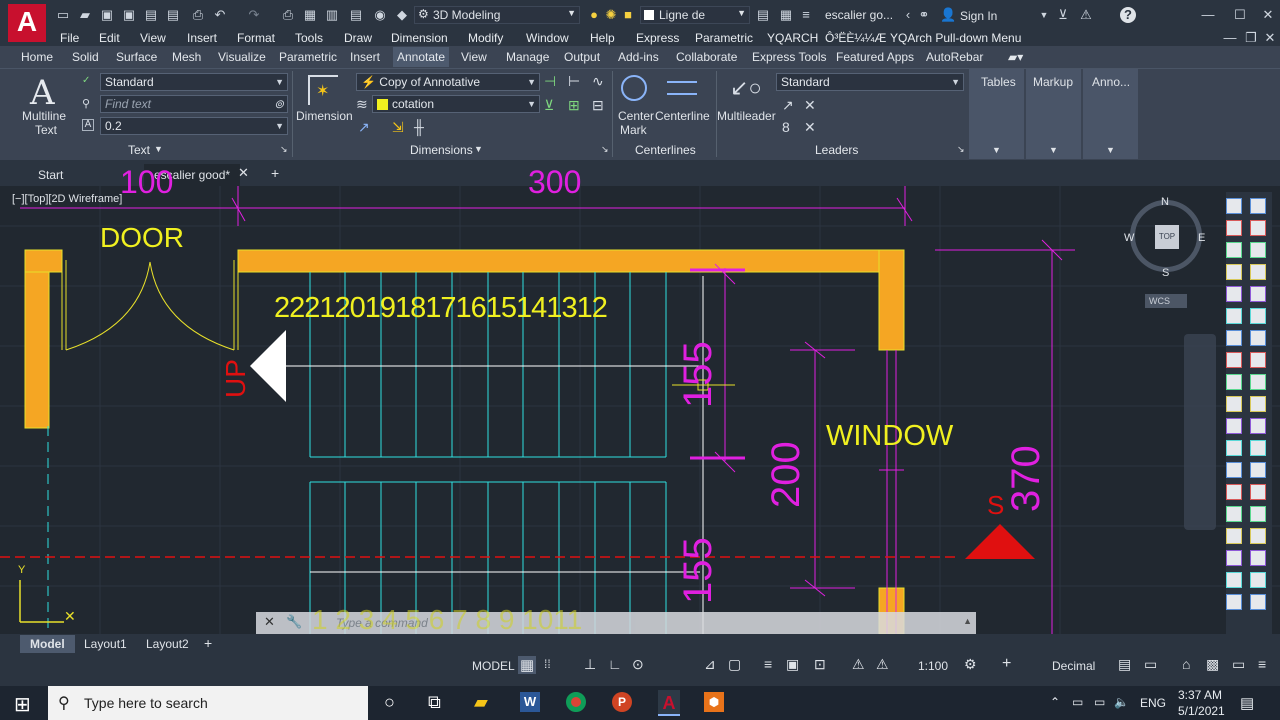 The height and width of the screenshot is (720, 1280). Describe the element at coordinates (129, 15) in the screenshot. I see `save-as-icon: ▣` at that location.